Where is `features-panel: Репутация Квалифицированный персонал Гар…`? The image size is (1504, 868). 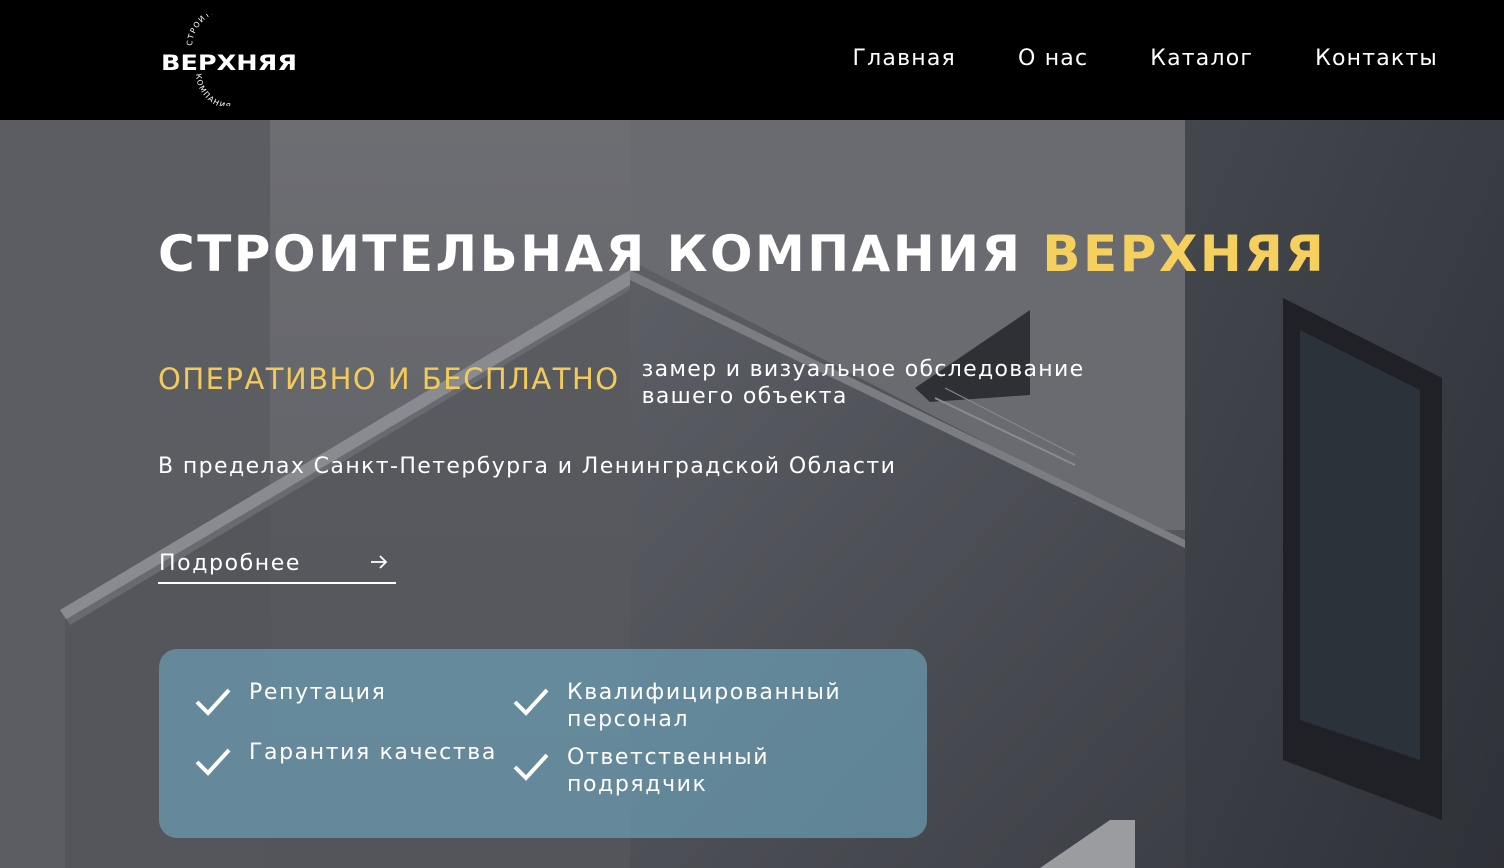
features-panel: Репутация Квалифицированный персонал Гар… is located at coordinates (543, 743).